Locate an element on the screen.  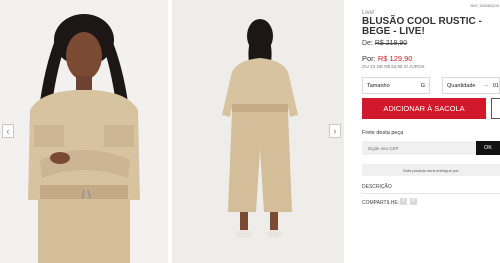
cep-submit-button: OK is located at coordinates (488, 148).